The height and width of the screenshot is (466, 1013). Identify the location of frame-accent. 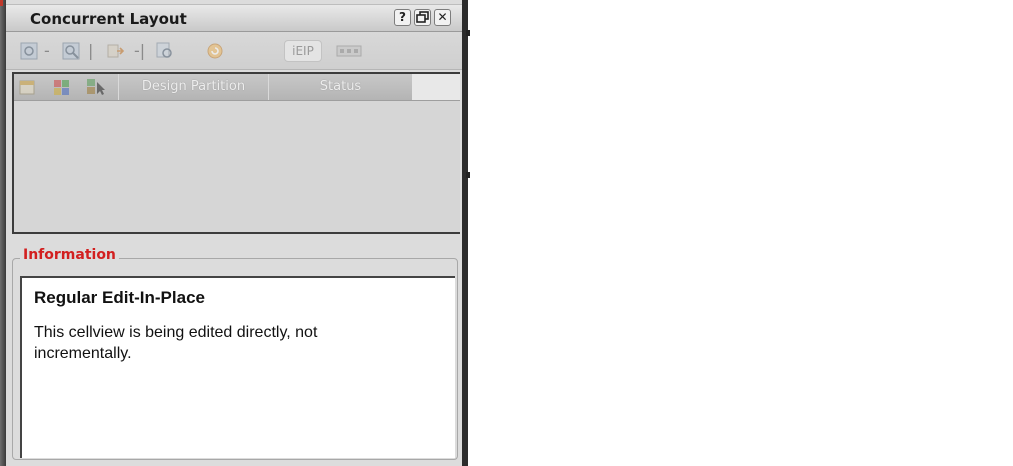
(1, 3).